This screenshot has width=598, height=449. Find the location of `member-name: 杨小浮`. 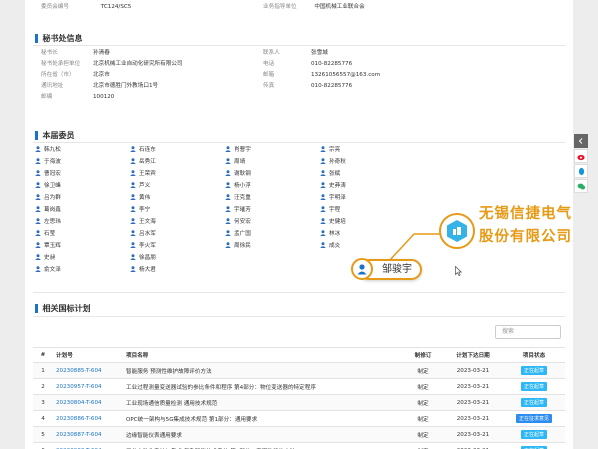

member-name: 杨小浮 is located at coordinates (242, 186).